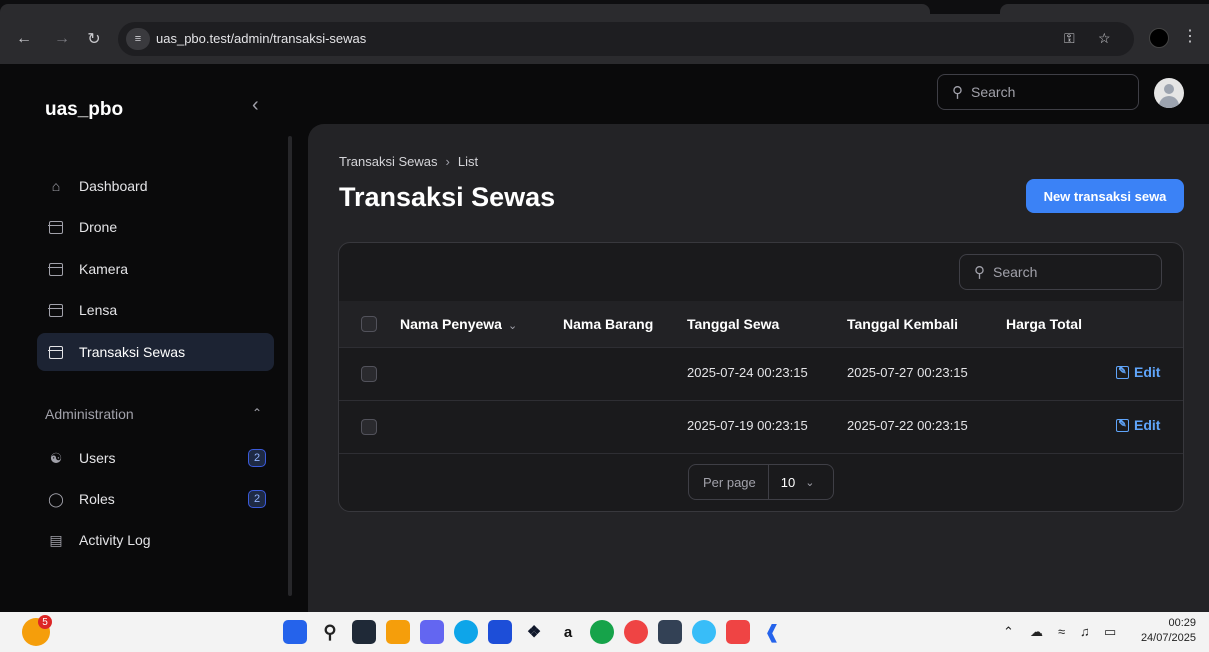 This screenshot has width=1209, height=652. I want to click on user-avatar, so click(1169, 93).